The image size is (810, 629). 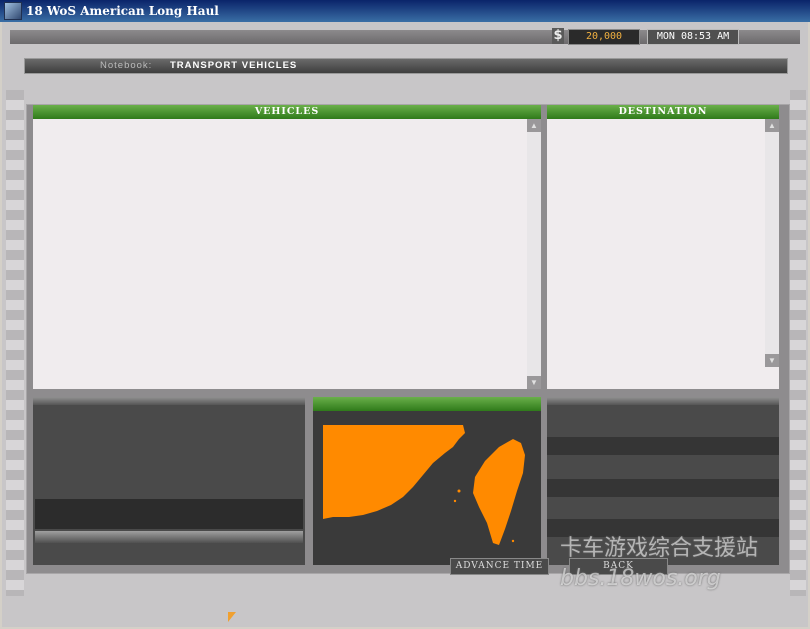 I want to click on destination-scrollbar: ▲ ▼, so click(x=772, y=243).